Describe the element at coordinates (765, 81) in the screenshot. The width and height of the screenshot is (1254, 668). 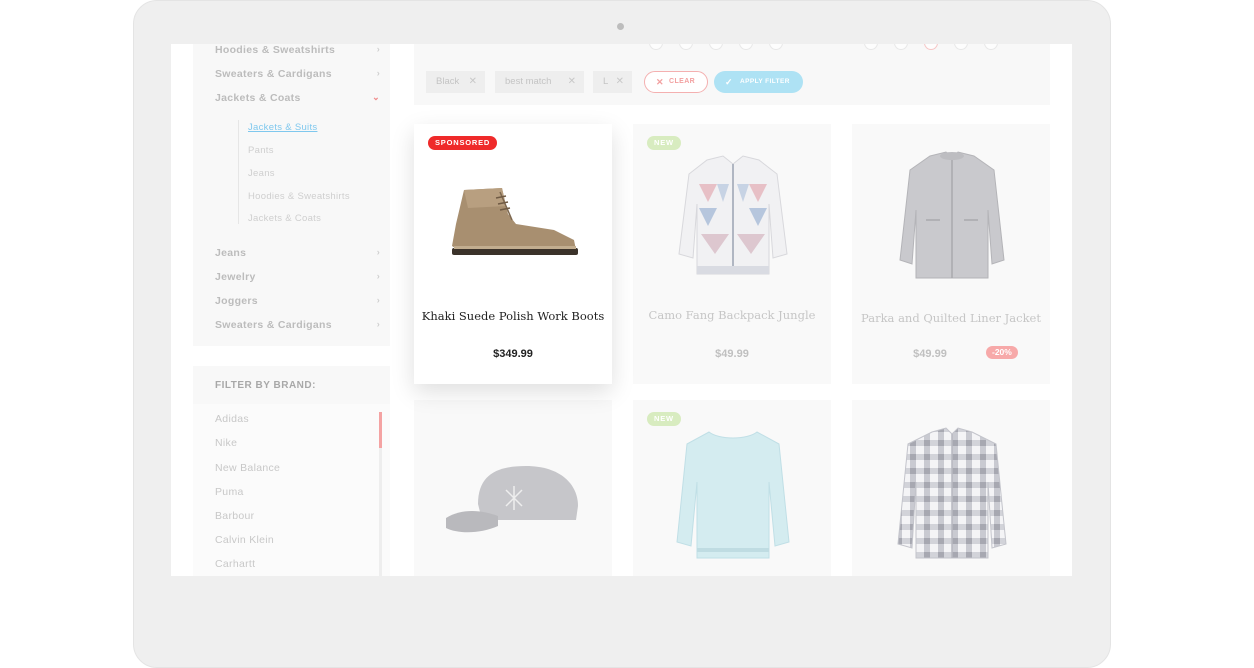
I see `apply-filter-label: APPLY FILTER` at that location.